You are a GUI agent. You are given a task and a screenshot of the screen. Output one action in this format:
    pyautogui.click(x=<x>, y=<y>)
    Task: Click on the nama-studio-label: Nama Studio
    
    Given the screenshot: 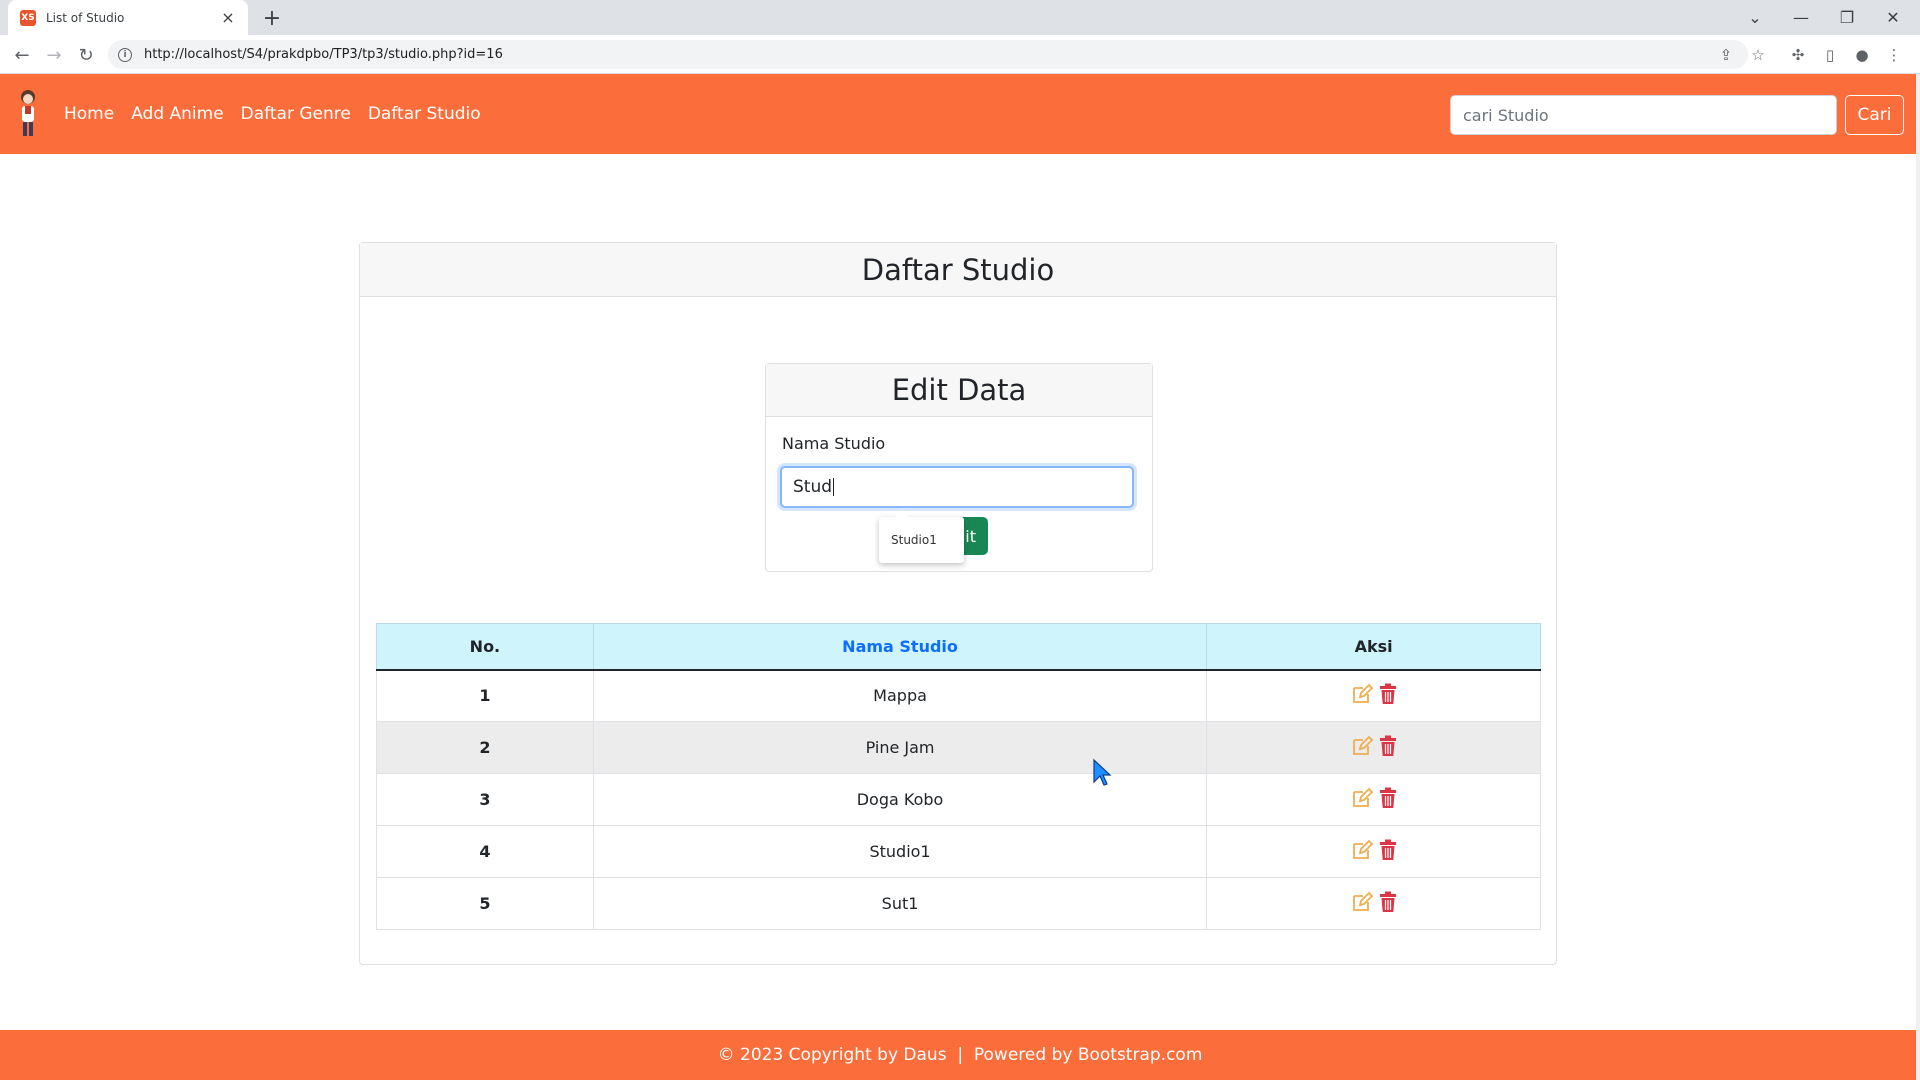 What is the action you would take?
    pyautogui.click(x=834, y=443)
    